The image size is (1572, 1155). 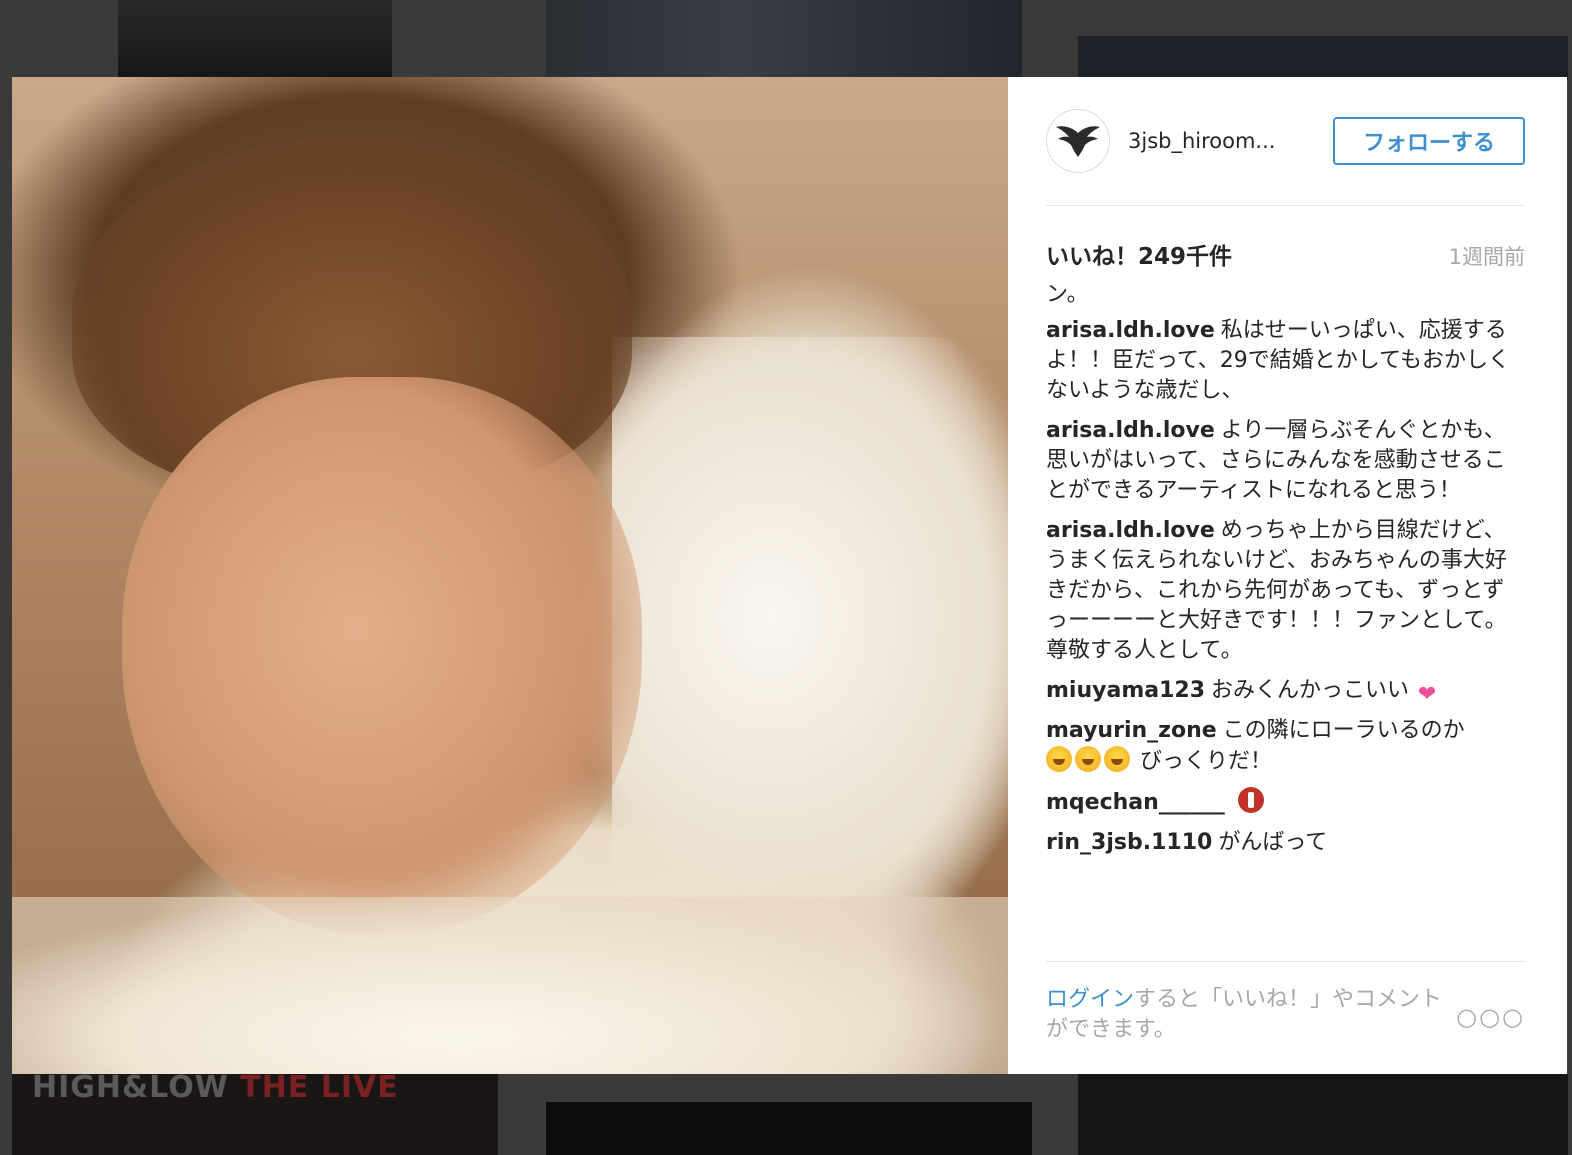 What do you see at coordinates (215, 1086) in the screenshot?
I see `background-thumbnail-text: HIGH&LOW THE LIVE` at bounding box center [215, 1086].